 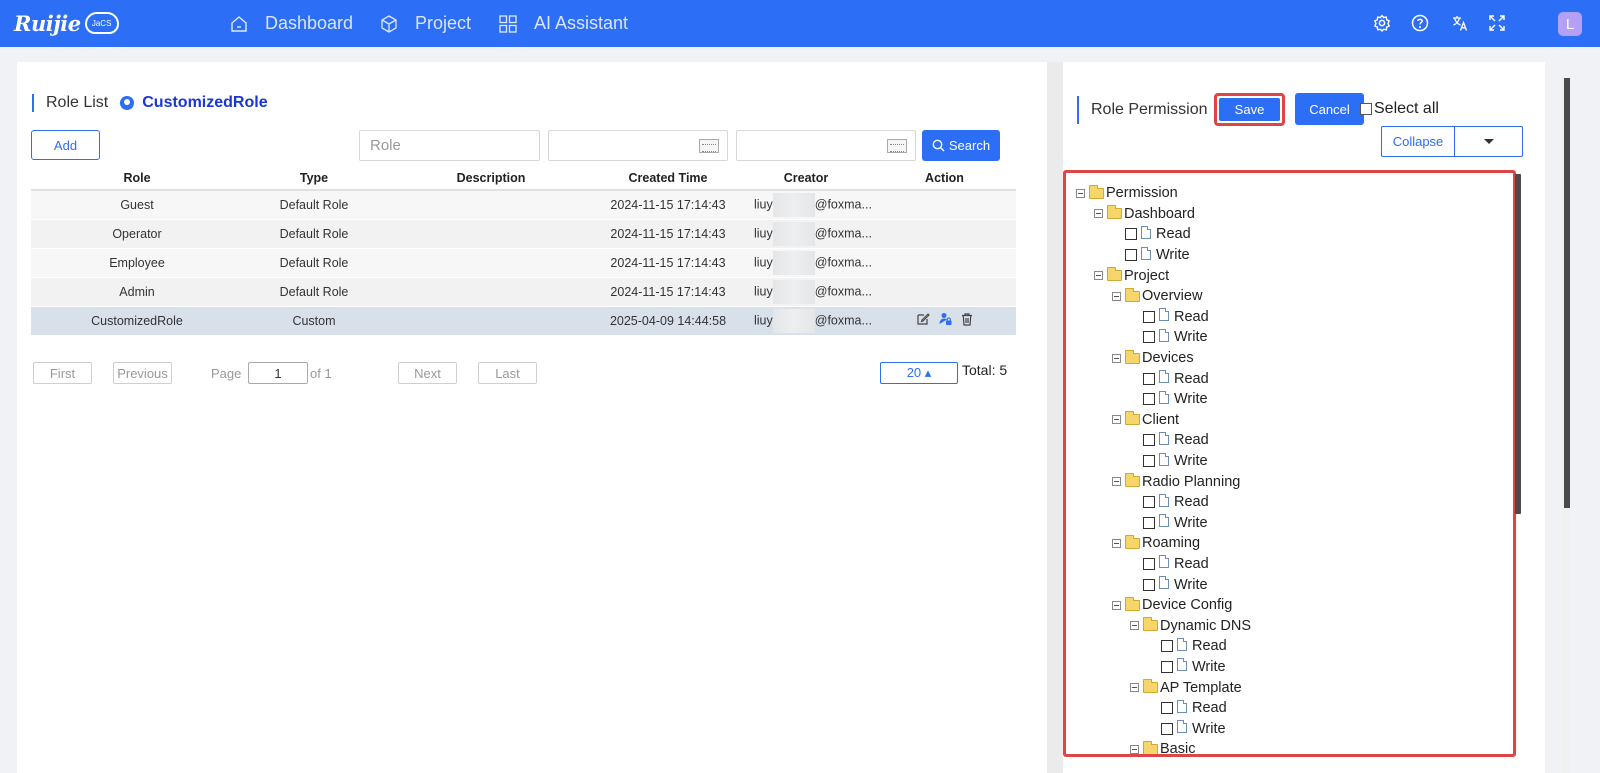 What do you see at coordinates (945, 319) in the screenshot?
I see `permission-lock-icon` at bounding box center [945, 319].